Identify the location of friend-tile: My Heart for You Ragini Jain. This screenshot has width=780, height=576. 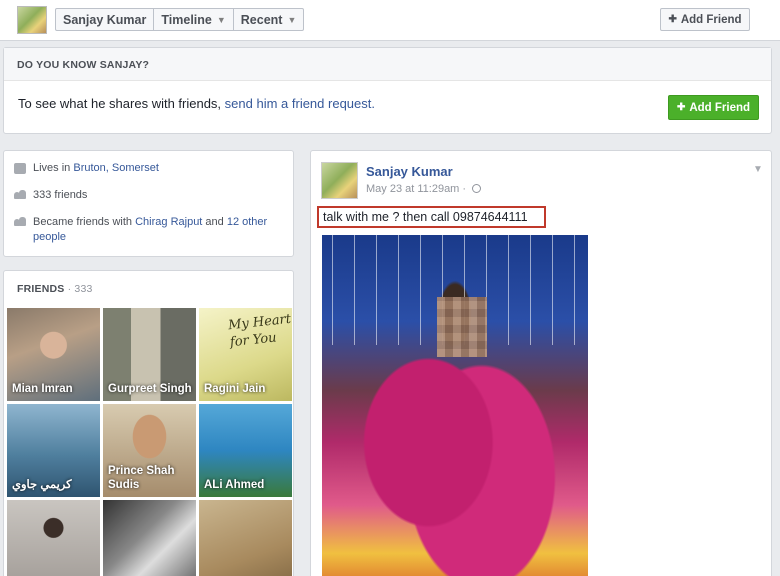
(245, 354).